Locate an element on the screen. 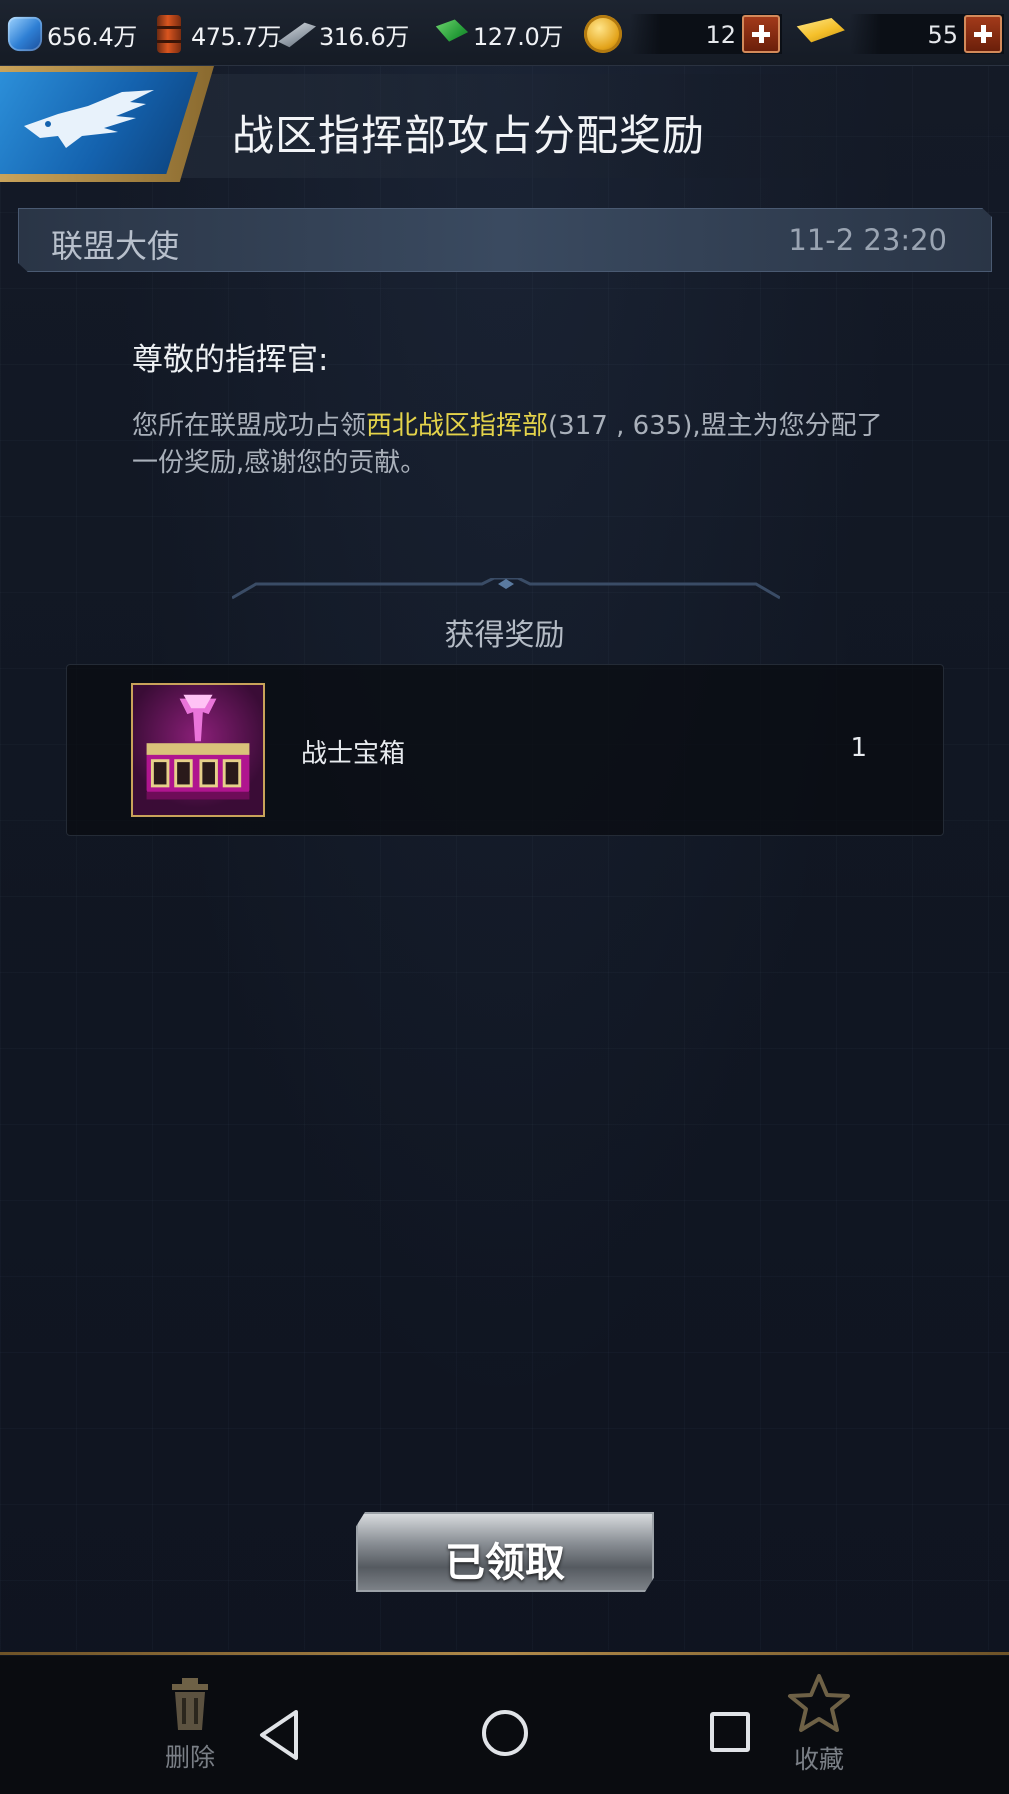  warrior-chest-icon is located at coordinates (198, 750).